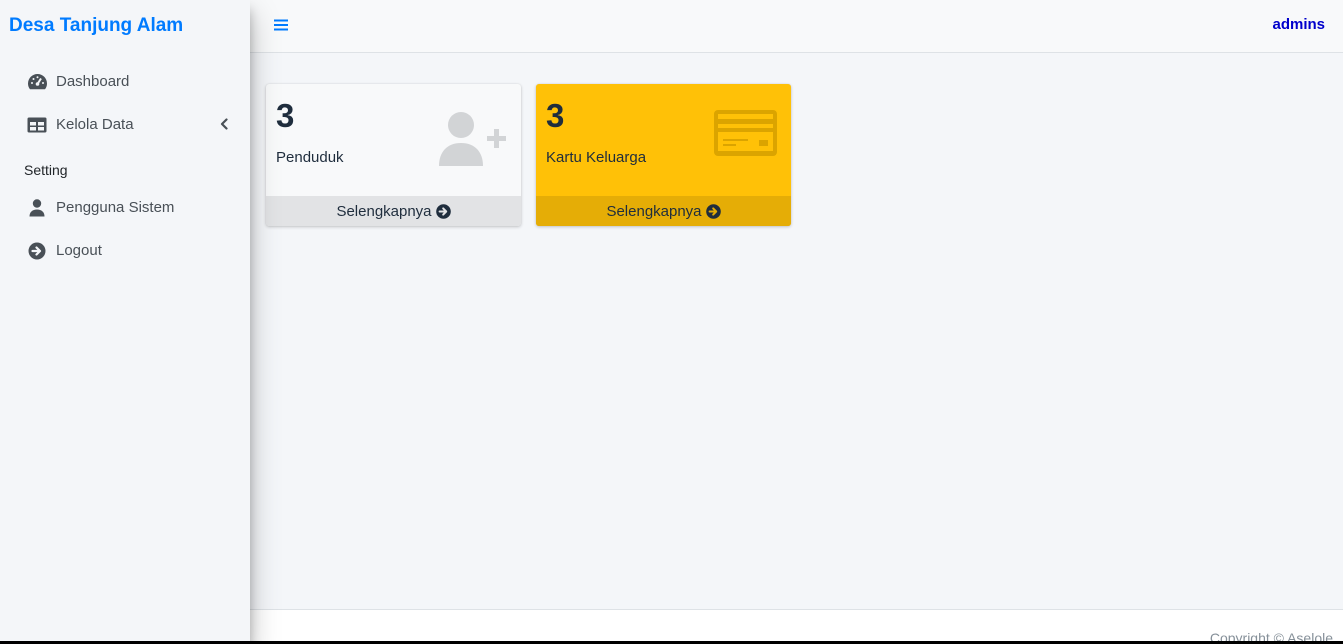 This screenshot has width=1343, height=644. I want to click on tachometer-icon, so click(37, 82).